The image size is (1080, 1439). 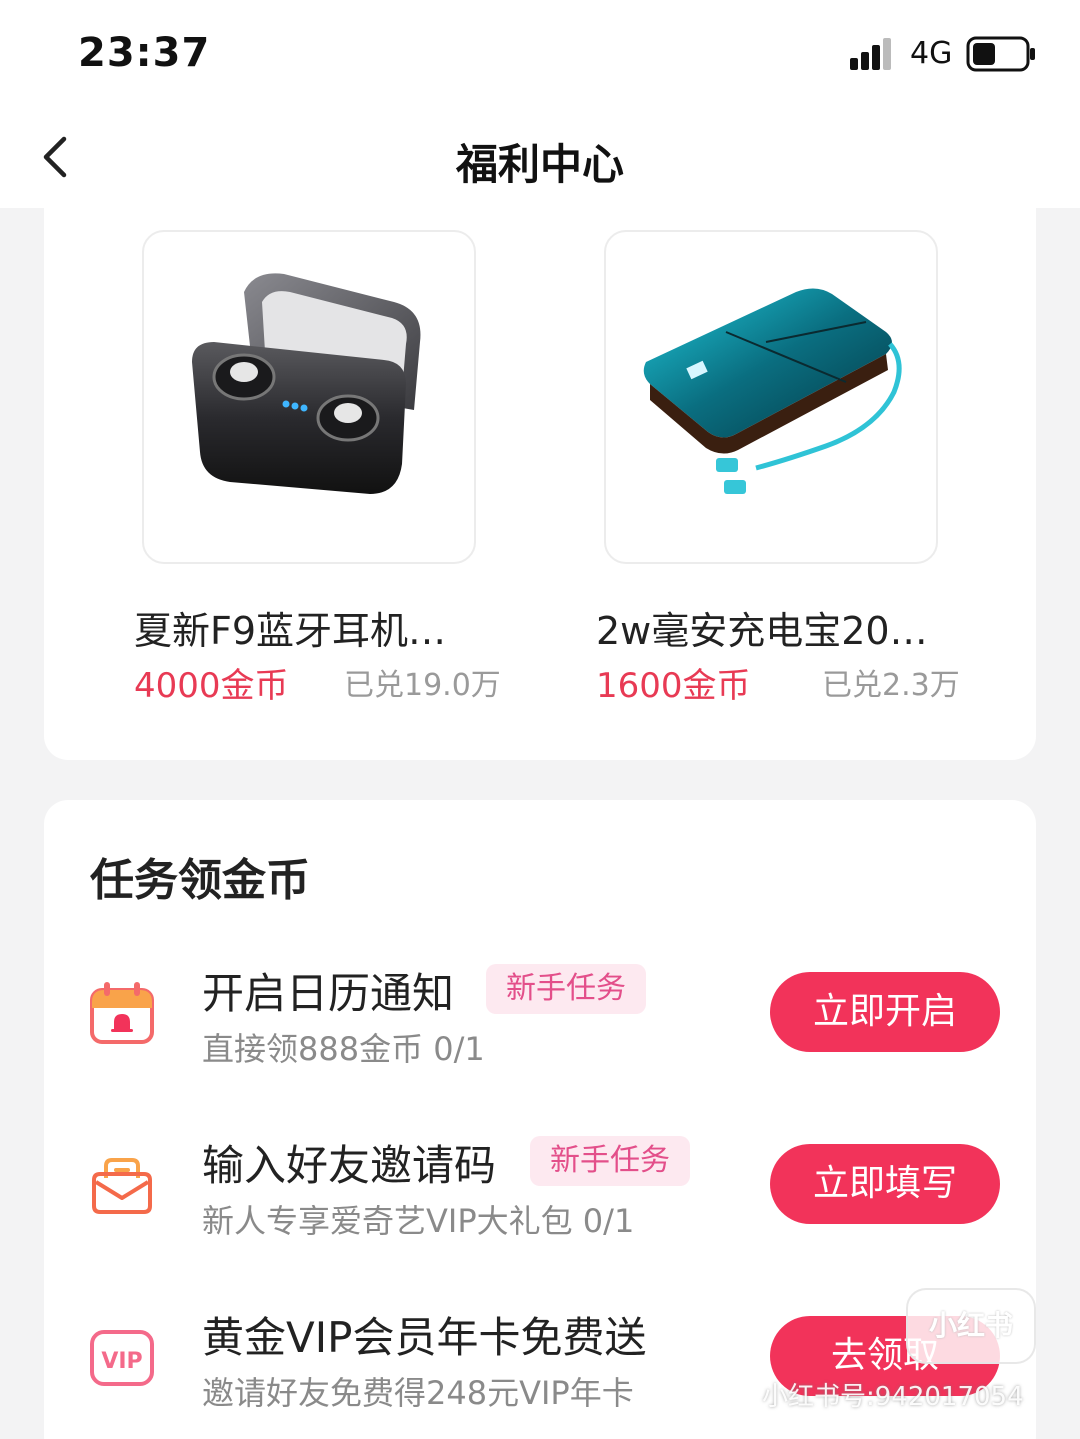 What do you see at coordinates (971, 1326) in the screenshot?
I see `watermark-logo: 小红书` at bounding box center [971, 1326].